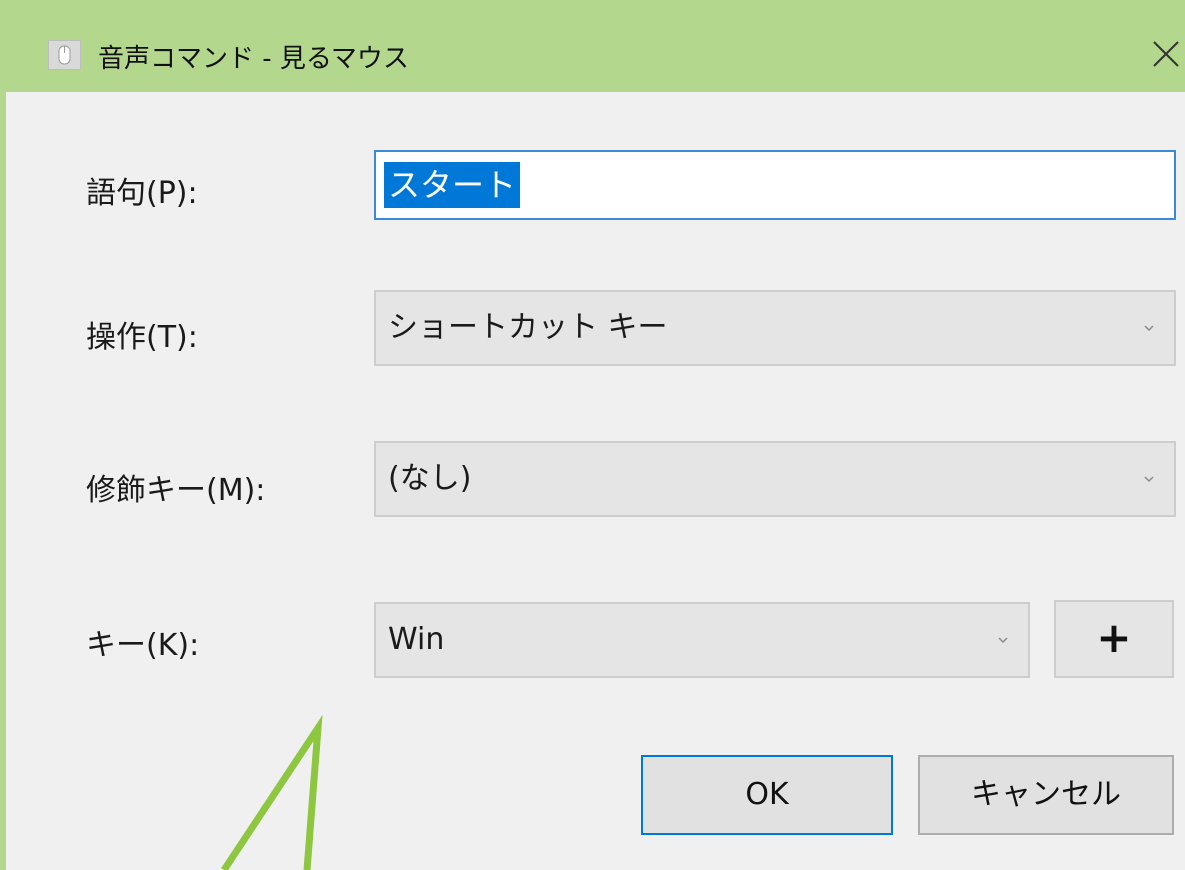 The height and width of the screenshot is (870, 1185). I want to click on modifier-select: (なし), so click(775, 479).